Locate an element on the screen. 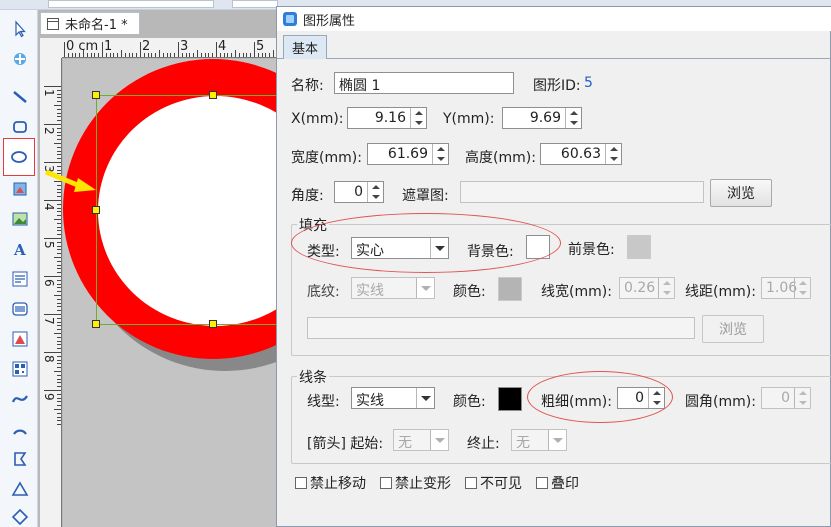 The image size is (831, 527). angle-stepper: 0 is located at coordinates (359, 192).